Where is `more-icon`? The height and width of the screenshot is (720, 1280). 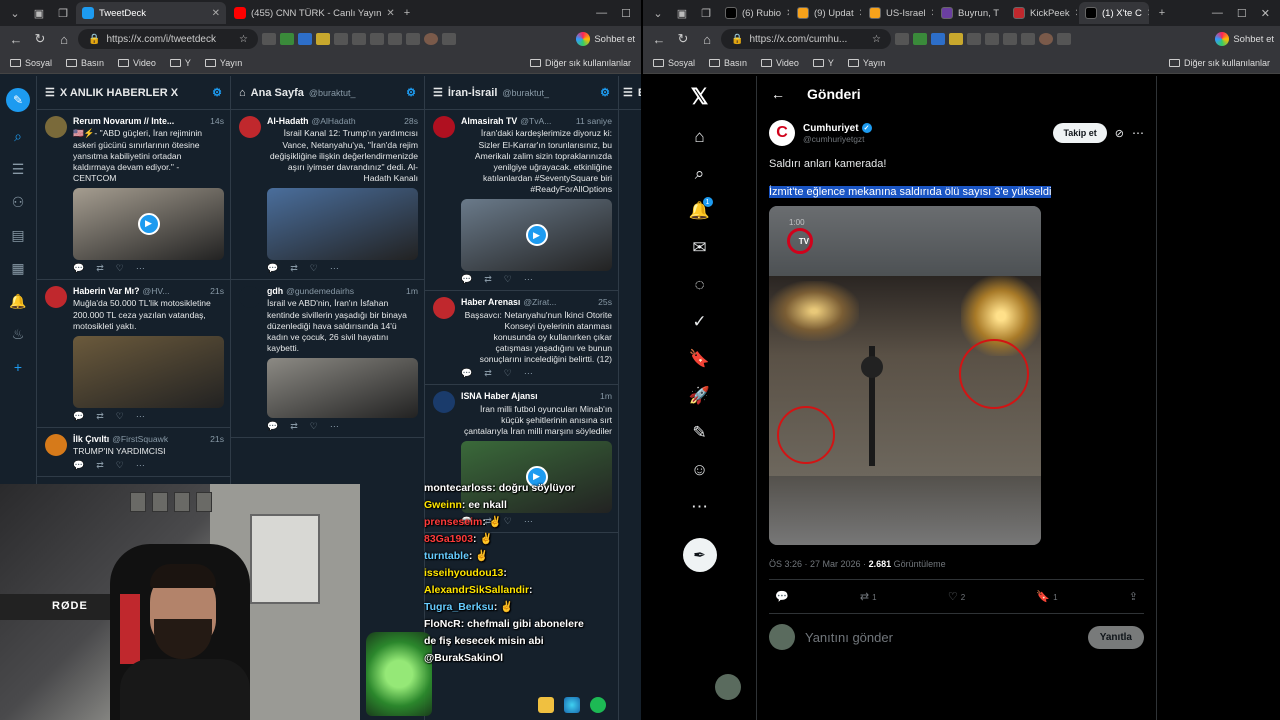
more-icon is located at coordinates (1064, 39).